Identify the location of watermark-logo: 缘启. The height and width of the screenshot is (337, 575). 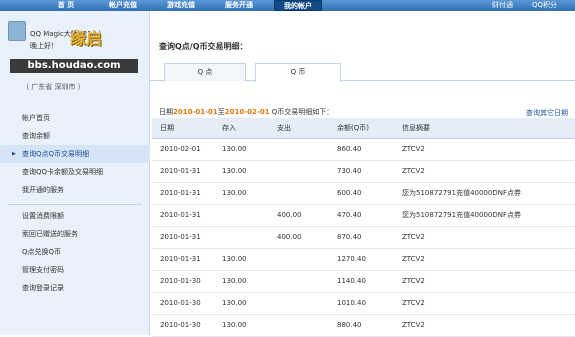
(86, 38).